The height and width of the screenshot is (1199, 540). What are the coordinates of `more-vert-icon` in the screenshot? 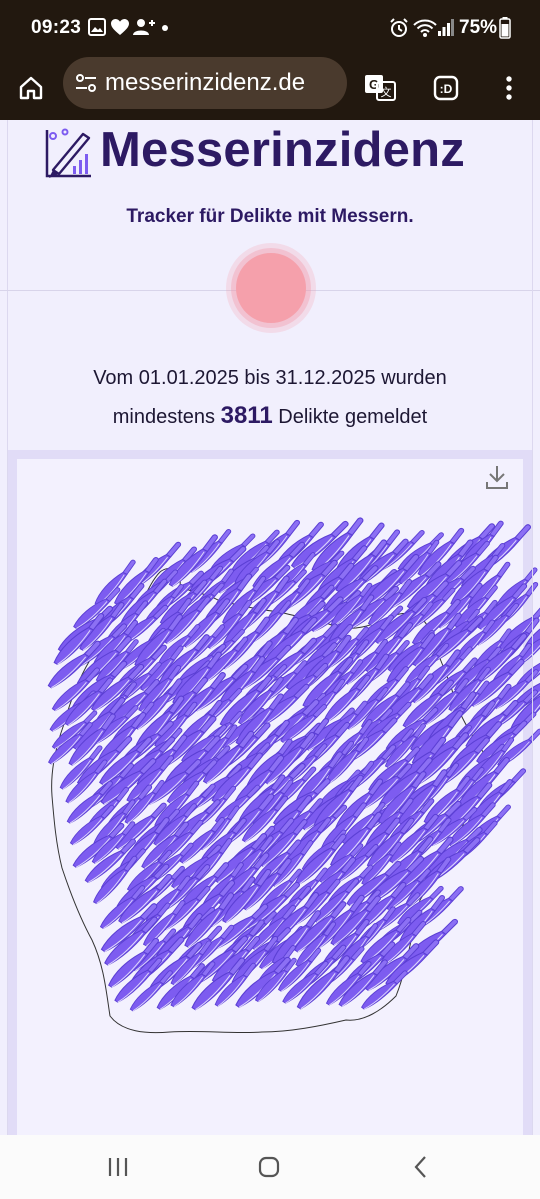 It's located at (509, 88).